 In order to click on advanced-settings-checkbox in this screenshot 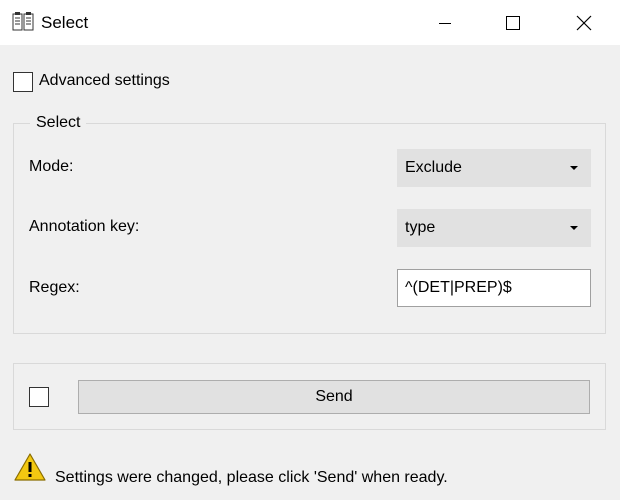, I will do `click(23, 82)`.